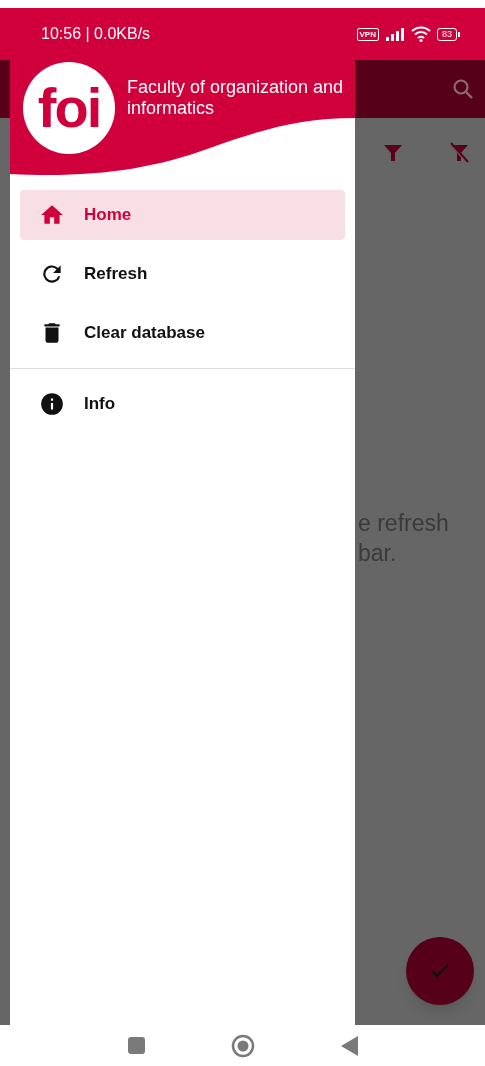 The height and width of the screenshot is (1066, 485). Describe the element at coordinates (463, 89) in the screenshot. I see `search-icon` at that location.